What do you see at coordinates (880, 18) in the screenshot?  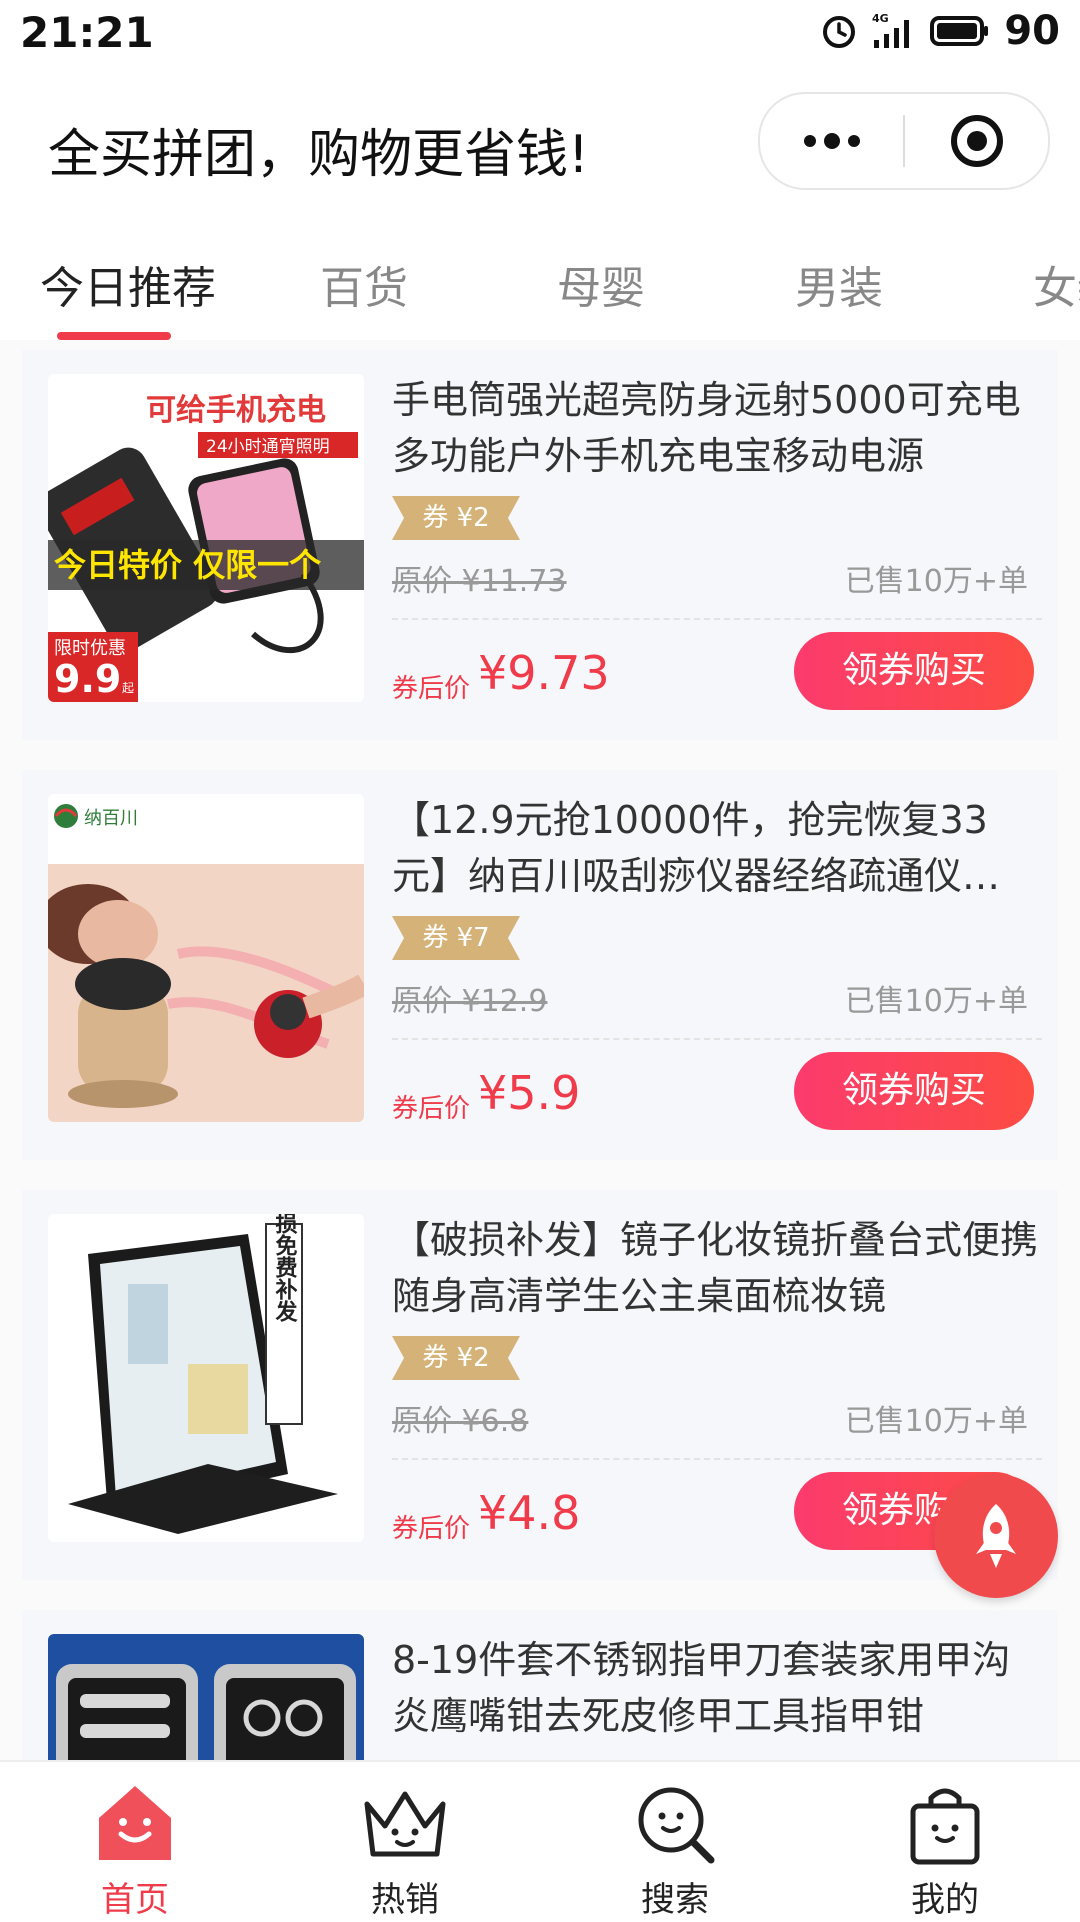 I see `network-label: 4G` at bounding box center [880, 18].